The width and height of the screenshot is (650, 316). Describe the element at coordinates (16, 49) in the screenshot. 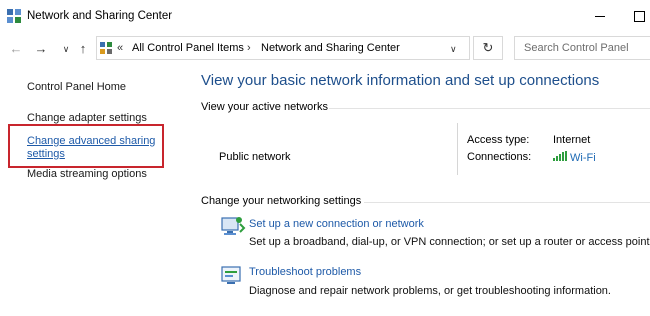

I see `back-arrow-icon: ←` at that location.